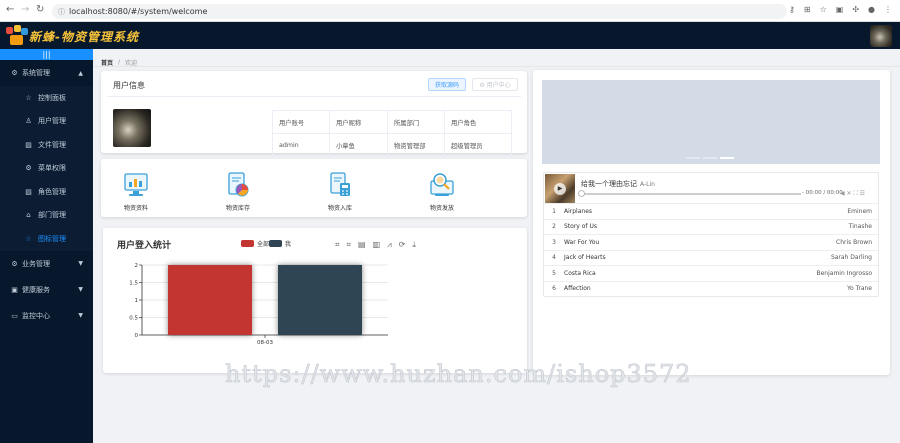 This screenshot has height=443, width=900. What do you see at coordinates (888, 9) in the screenshot?
I see `menu-dots-icon: ⋮` at bounding box center [888, 9].